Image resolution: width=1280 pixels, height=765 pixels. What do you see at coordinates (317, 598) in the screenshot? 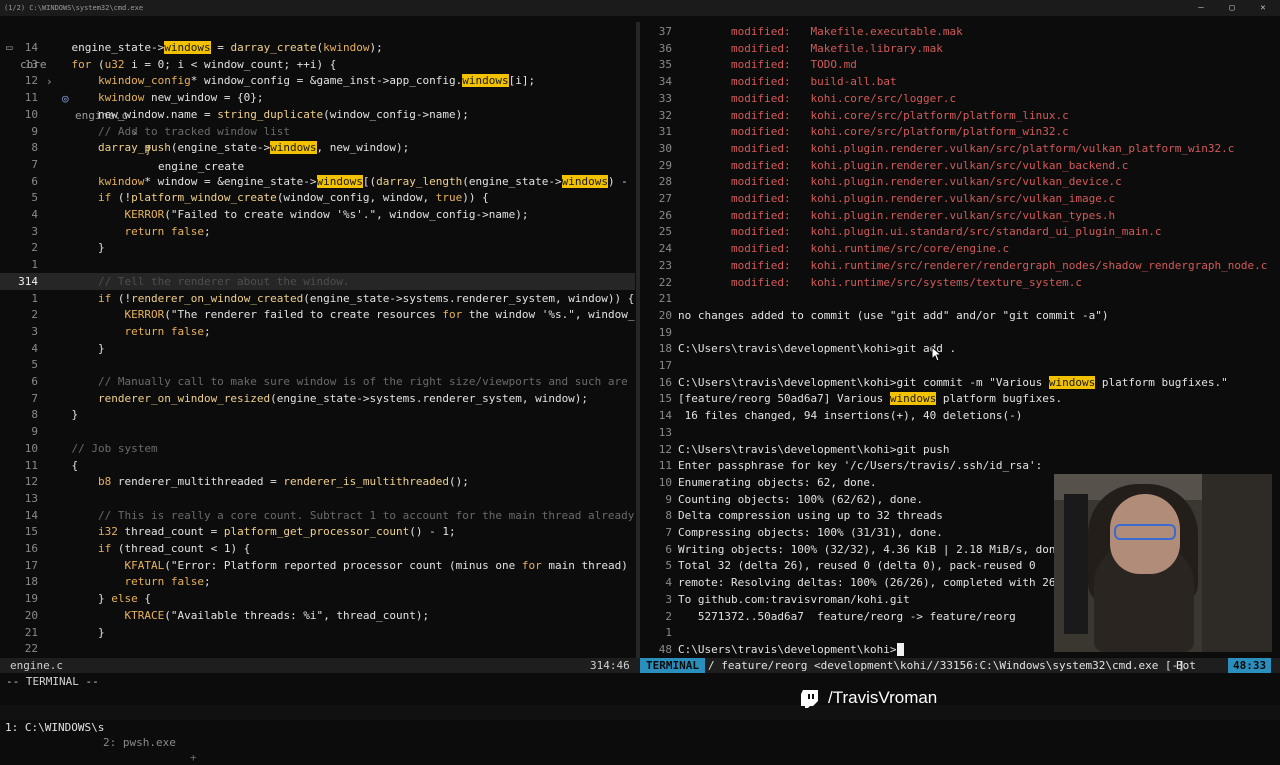
I see `code-line: 19 } else {` at bounding box center [317, 598].